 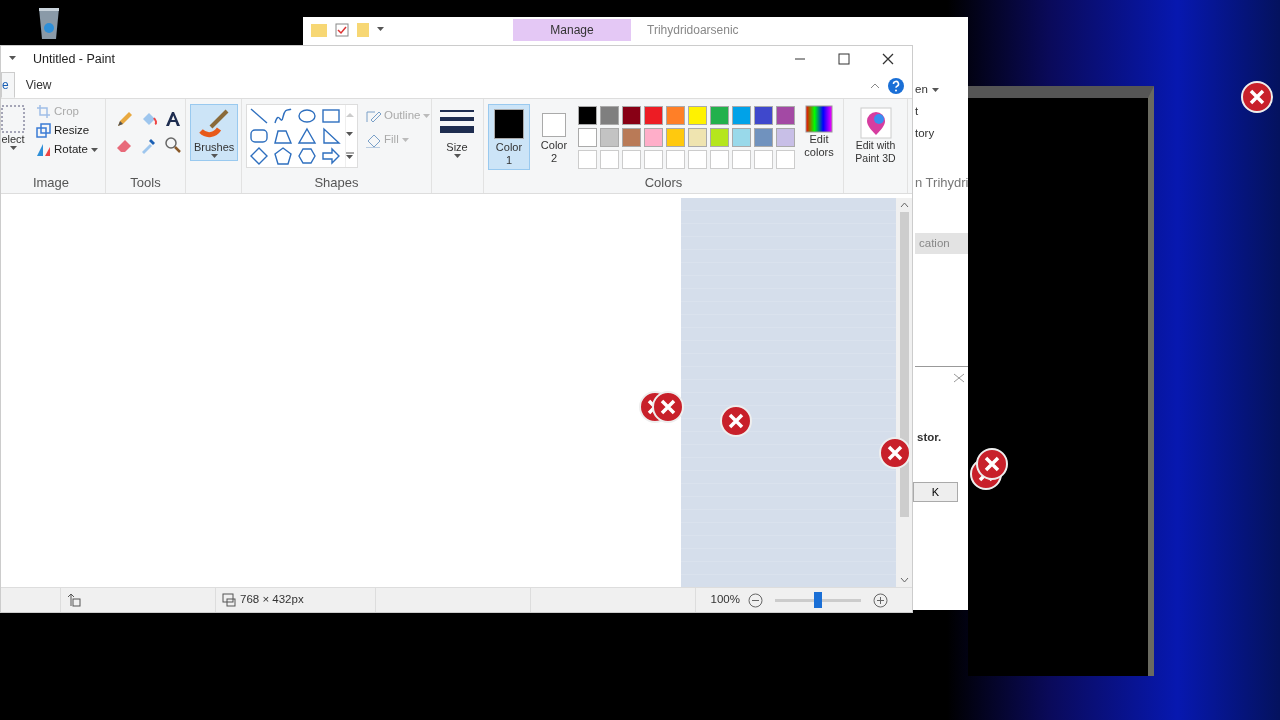 What do you see at coordinates (283, 136) in the screenshot?
I see `polygon-icon` at bounding box center [283, 136].